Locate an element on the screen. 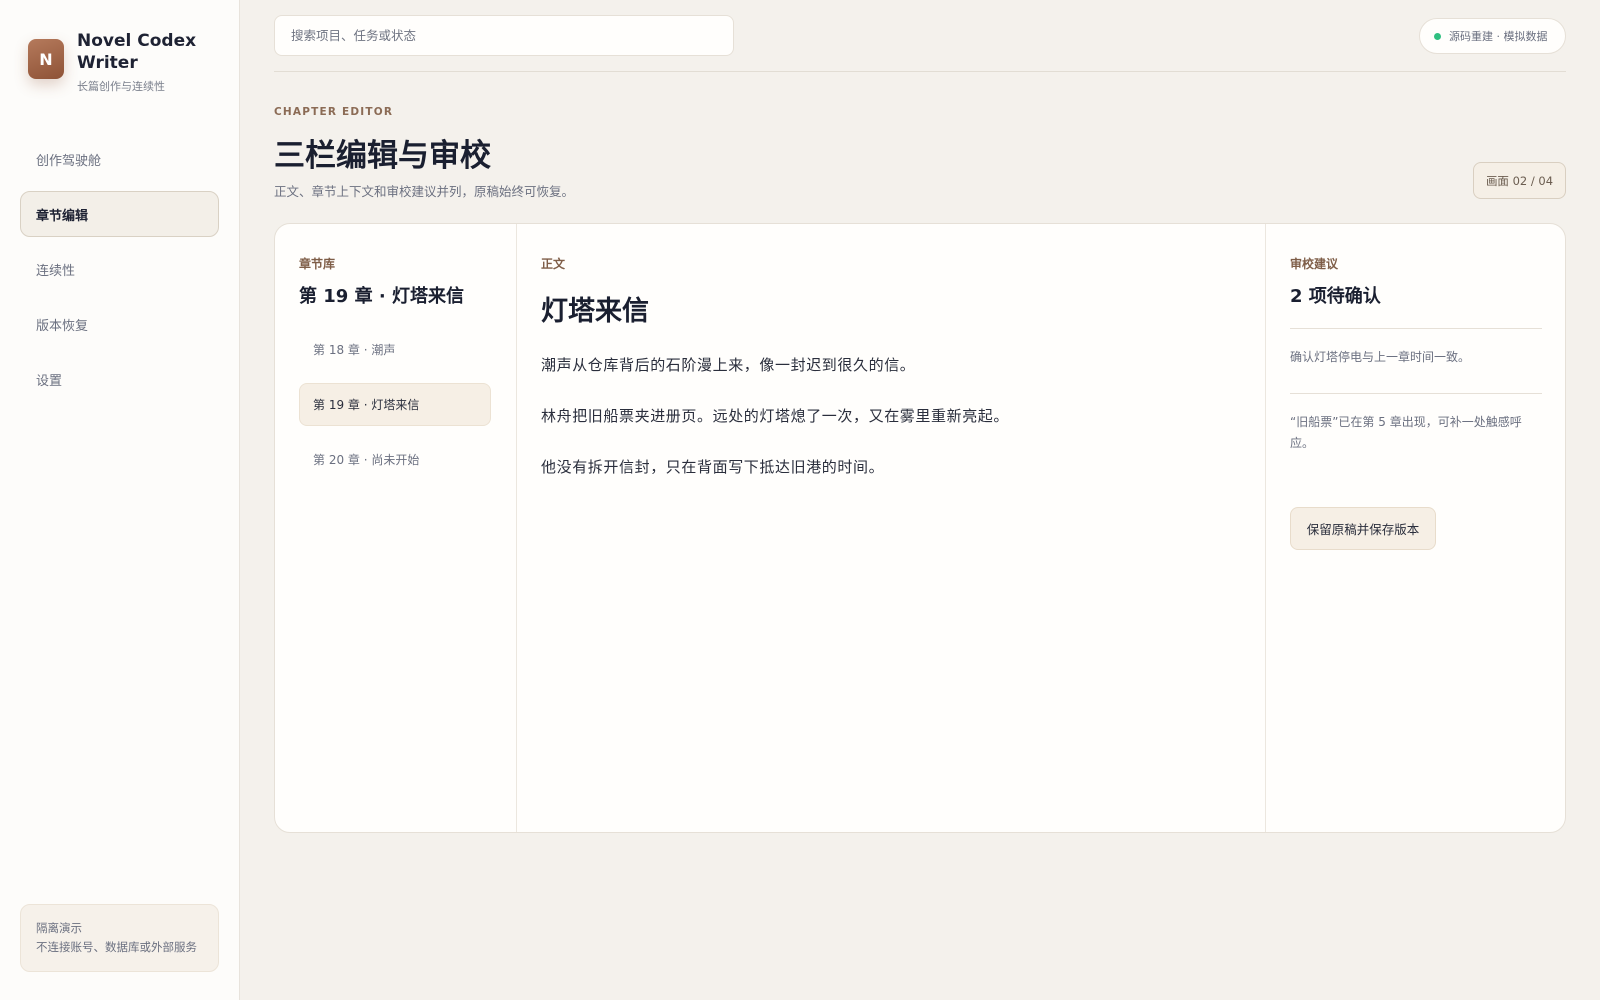 This screenshot has height=1000, width=1600. review-suggestion: “旧船票”已在第 5 章出现，可补一处触感呼应。 is located at coordinates (1416, 440).